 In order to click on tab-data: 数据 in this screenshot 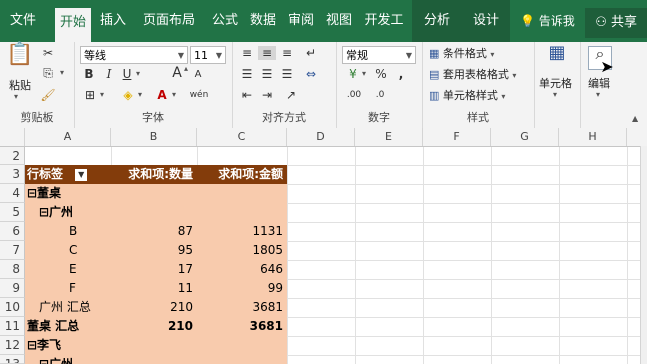, I will do `click(263, 21)`.